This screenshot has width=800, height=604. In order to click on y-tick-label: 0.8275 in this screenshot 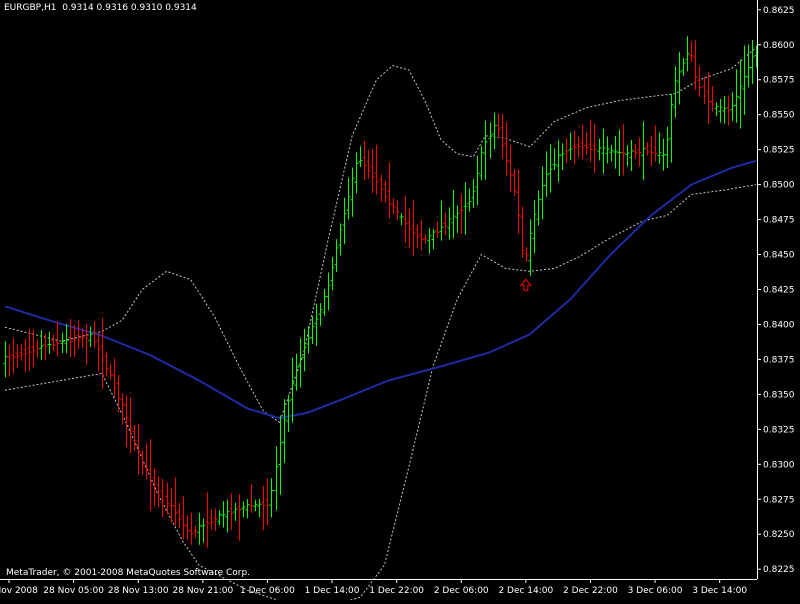, I will do `click(779, 500)`.